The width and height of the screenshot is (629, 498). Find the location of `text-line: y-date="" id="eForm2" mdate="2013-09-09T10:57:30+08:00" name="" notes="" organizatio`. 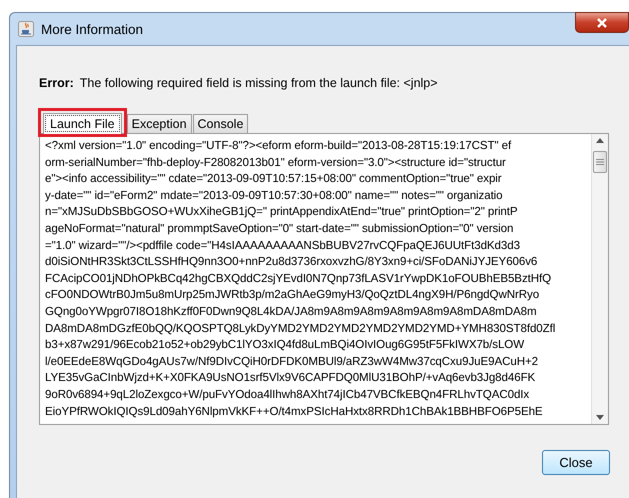

text-line: y-date="" id="eForm2" mdate="2013-09-09T10:57:30+08:00" name="" notes="" organizatio is located at coordinates (274, 196).